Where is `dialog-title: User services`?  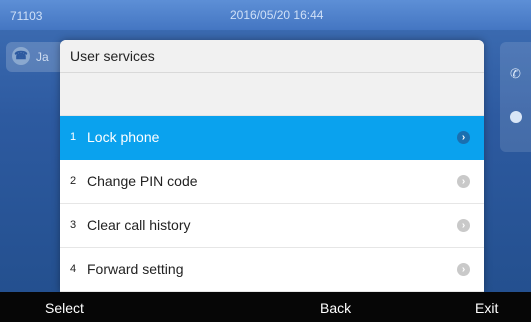 dialog-title: User services is located at coordinates (272, 56).